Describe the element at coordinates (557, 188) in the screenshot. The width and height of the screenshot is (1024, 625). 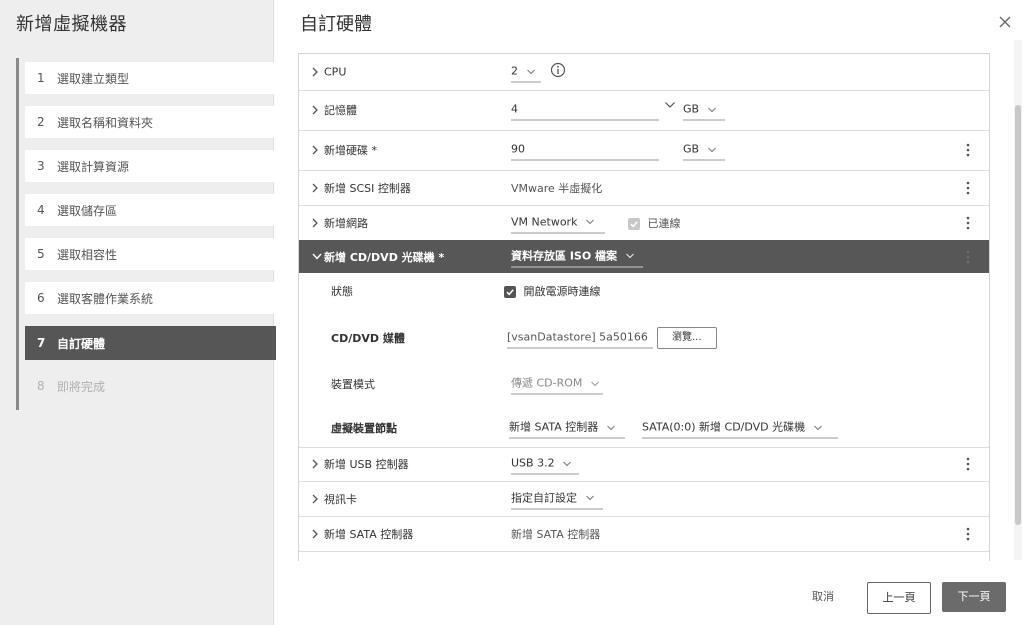
I see `scsi-value: VMware 半虛擬化` at that location.